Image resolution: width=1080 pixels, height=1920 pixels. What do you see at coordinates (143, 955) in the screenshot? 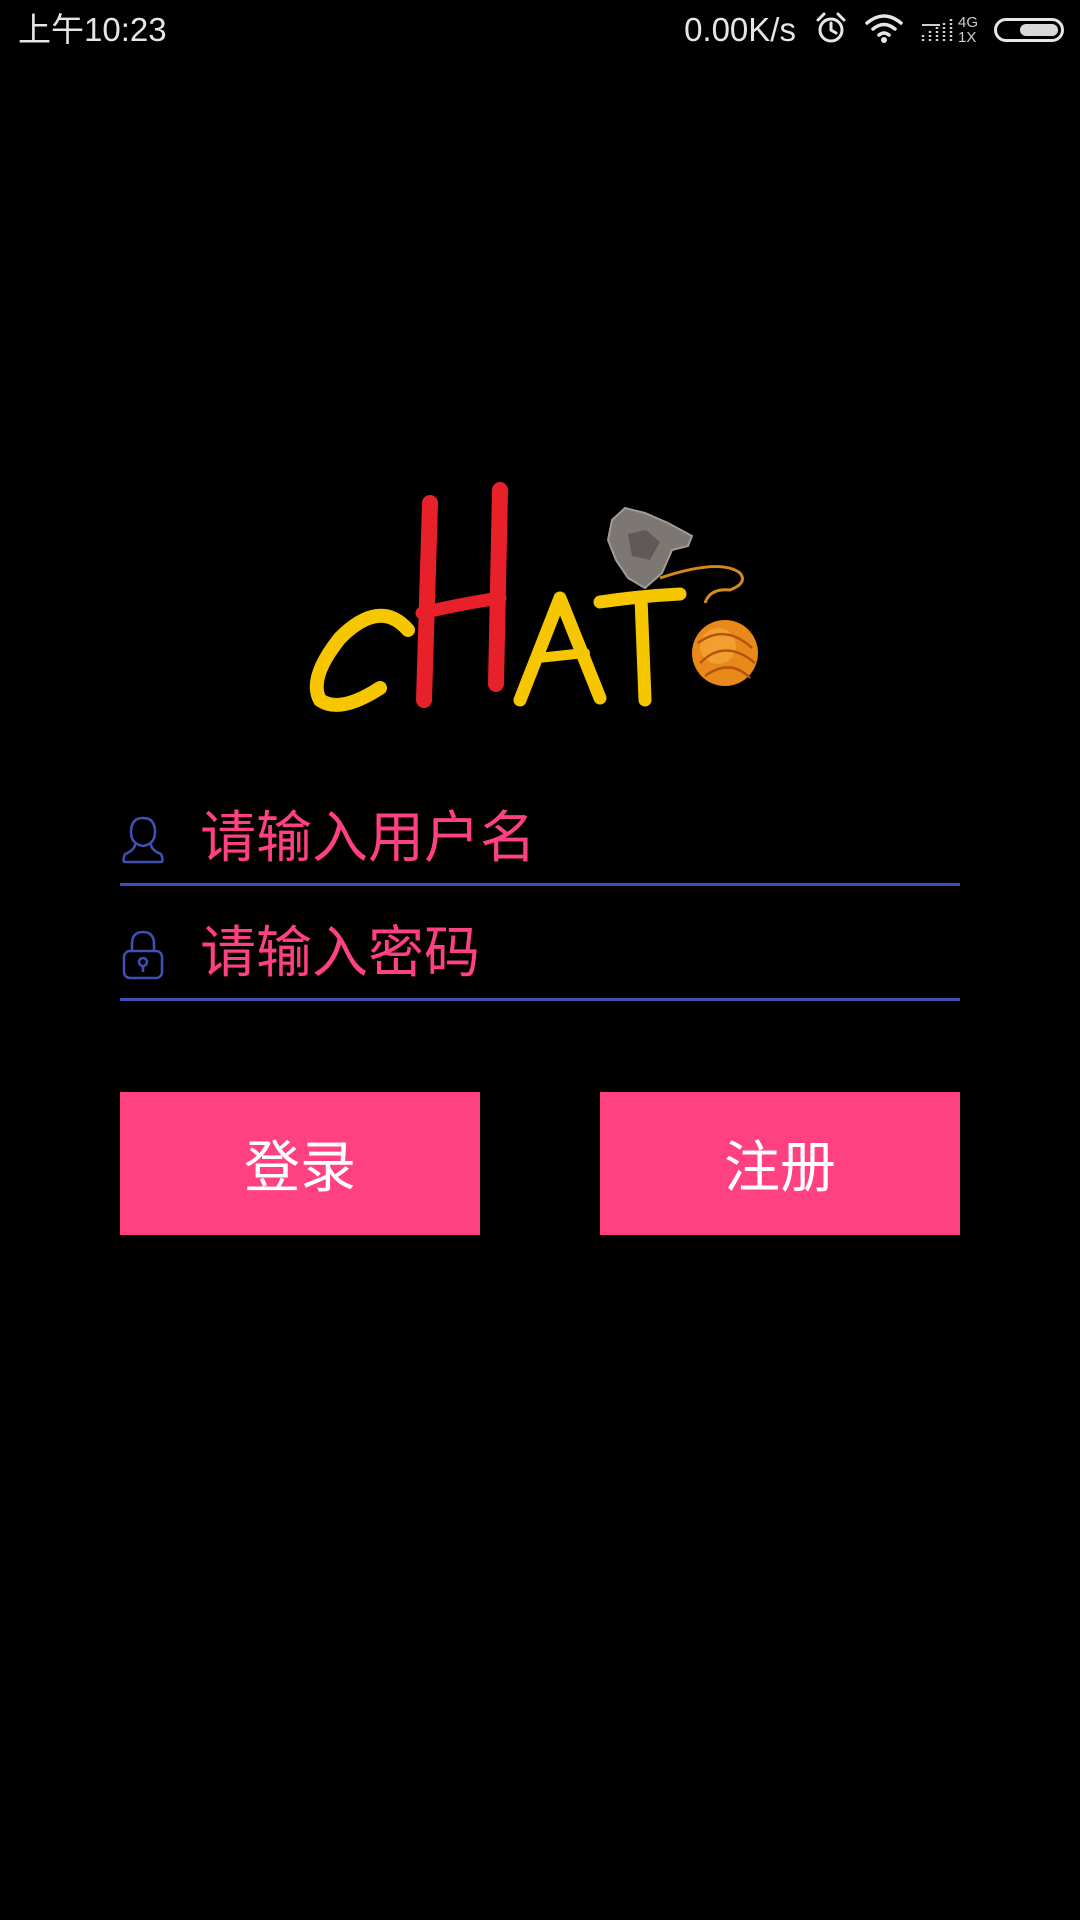
I see `lock-icon` at bounding box center [143, 955].